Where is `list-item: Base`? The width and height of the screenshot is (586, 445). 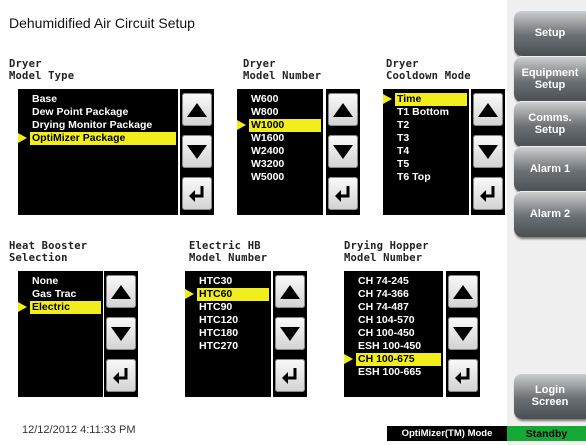 list-item: Base is located at coordinates (98, 99).